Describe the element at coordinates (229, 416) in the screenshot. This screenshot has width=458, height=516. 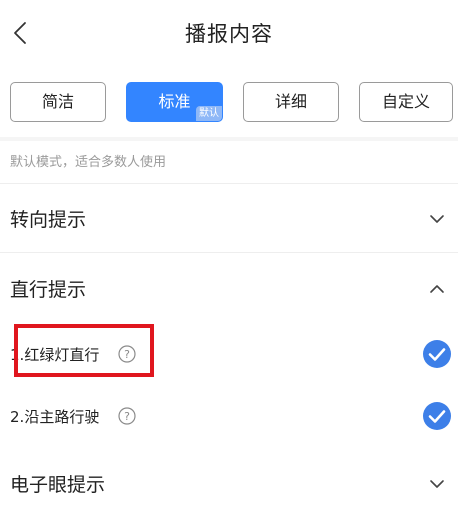
I see `list-item-follow-main-road: 2.沿主路行驶 ?` at that location.